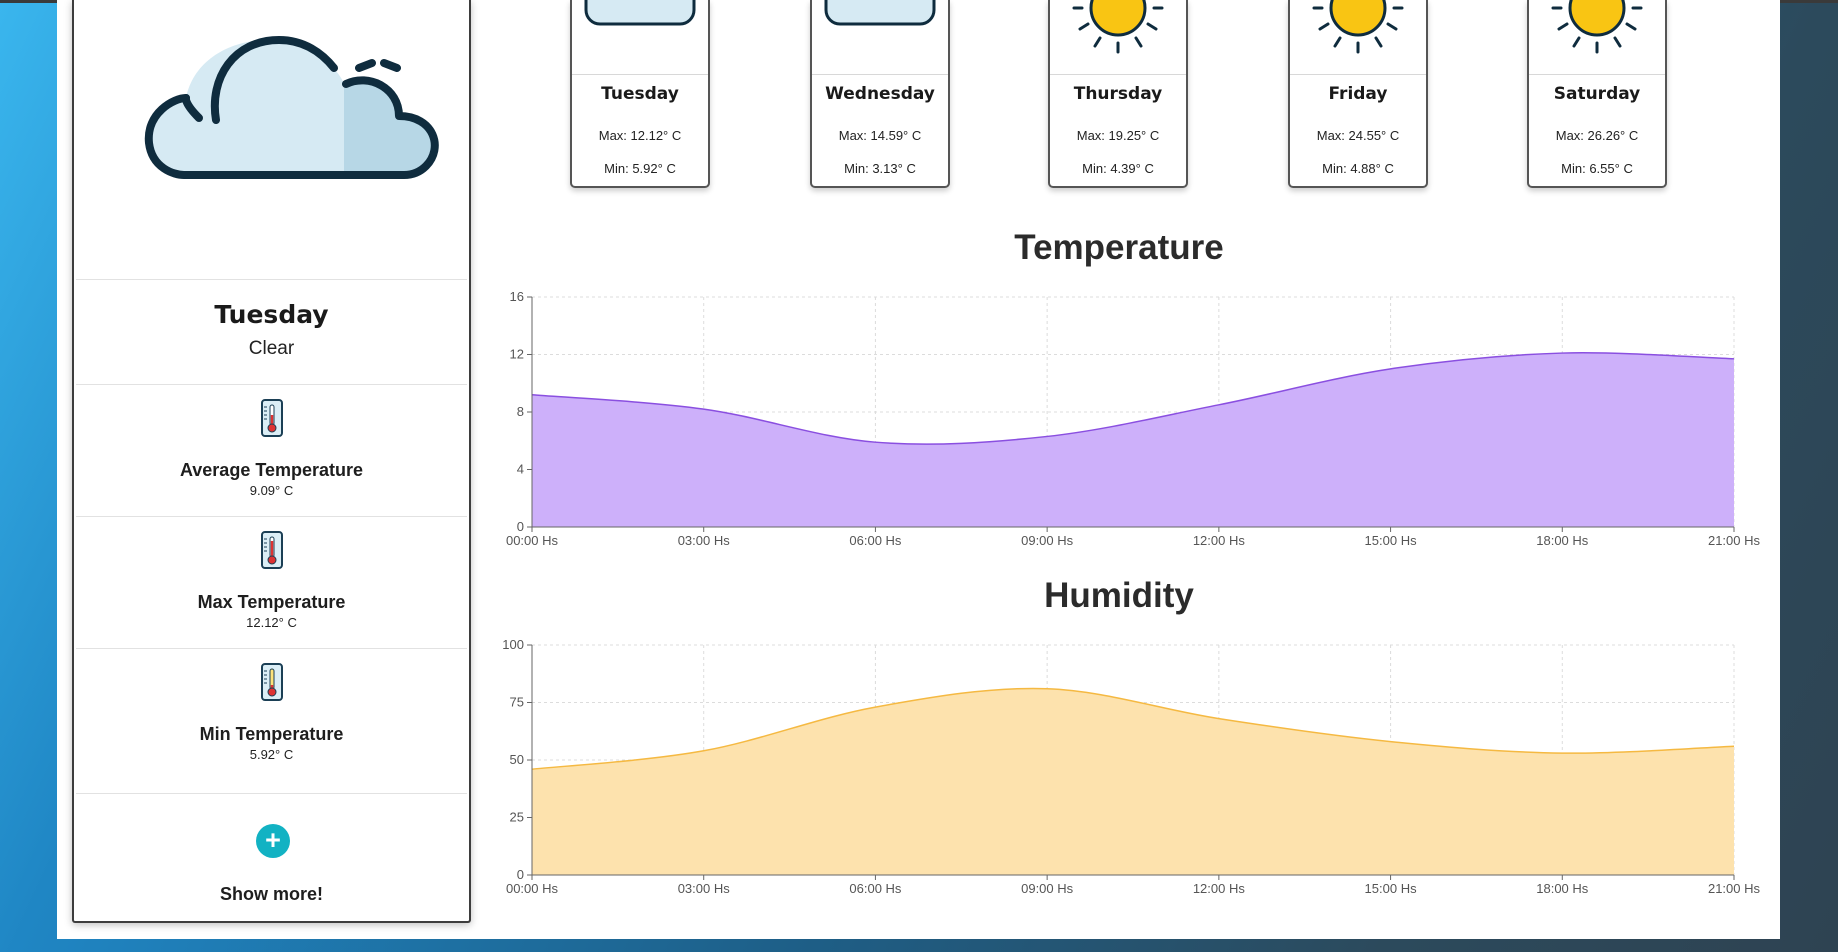  I want to click on selected-day-name: Tuesday, so click(271, 314).